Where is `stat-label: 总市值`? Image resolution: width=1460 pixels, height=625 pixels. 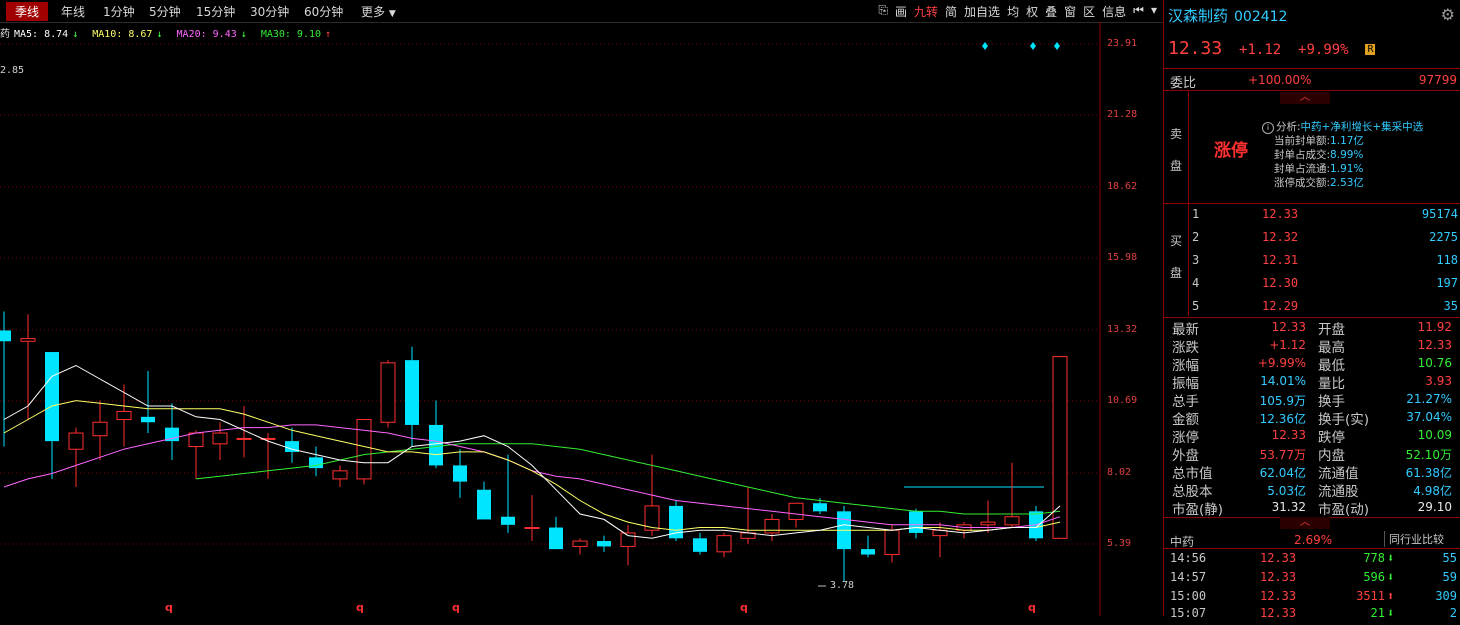
stat-label: 总市值 is located at coordinates (1192, 474).